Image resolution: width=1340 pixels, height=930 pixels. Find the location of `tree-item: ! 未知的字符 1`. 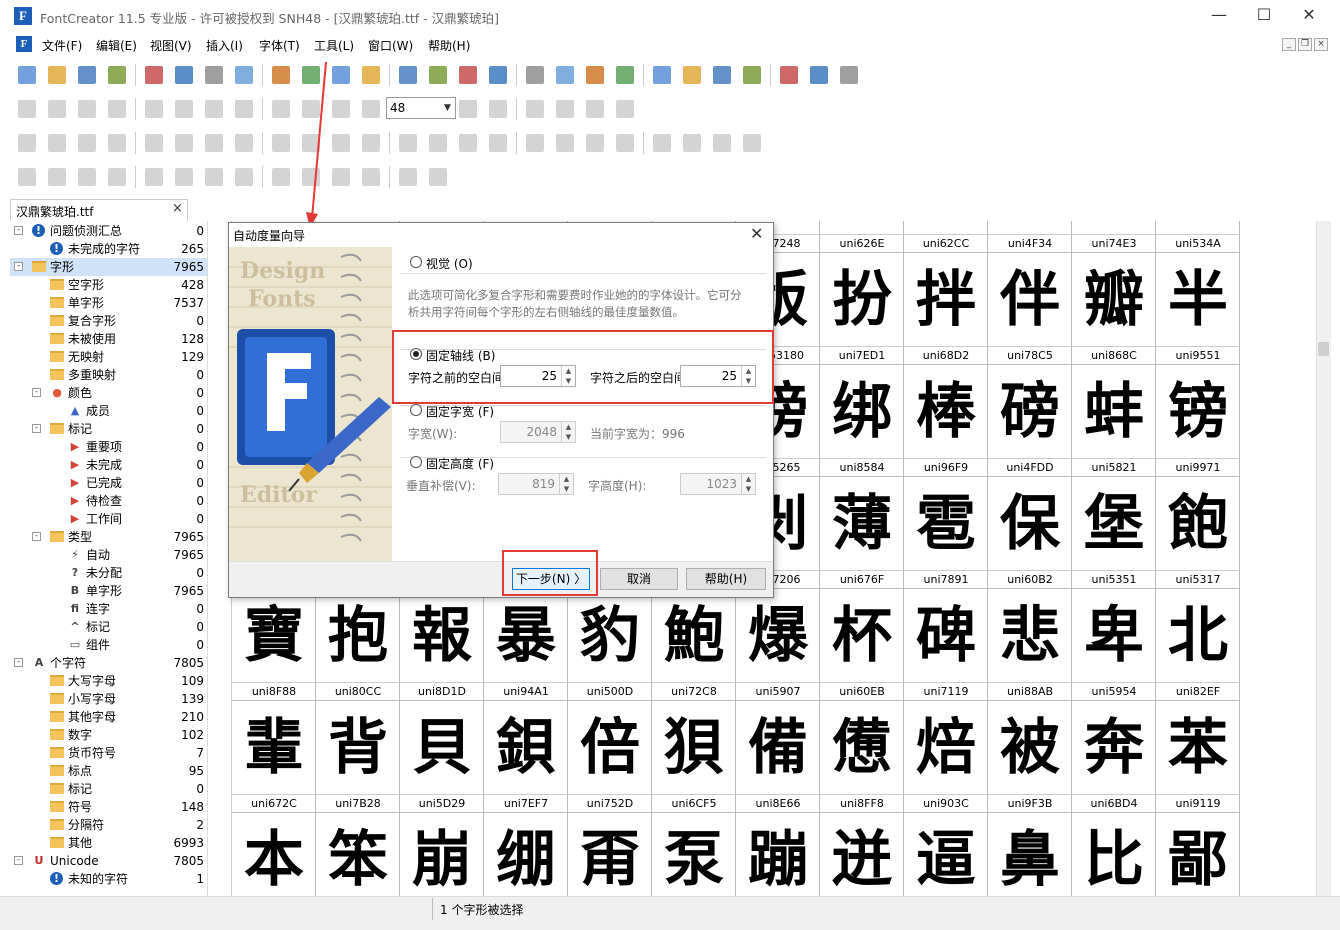

tree-item: ! 未知的字符 1 is located at coordinates (108, 879).